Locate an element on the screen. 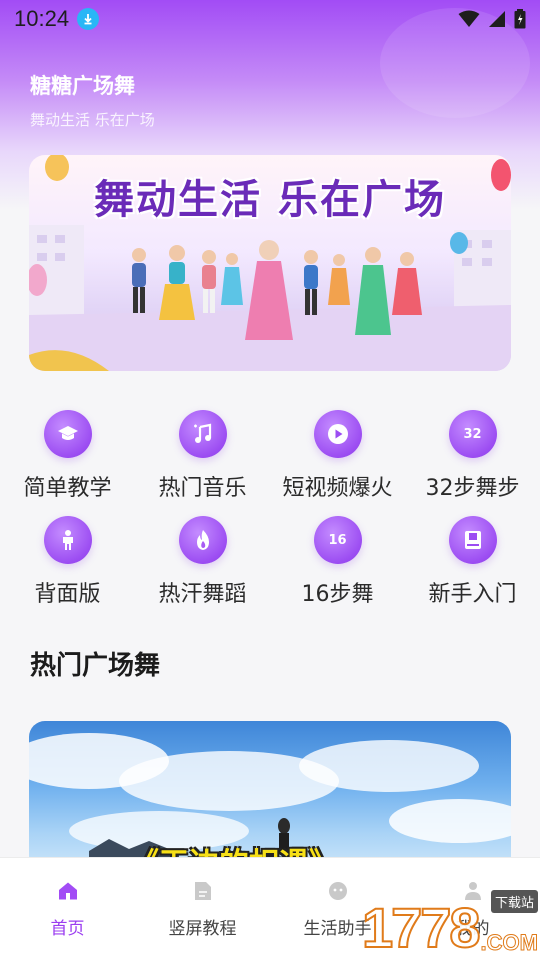 This screenshot has height=960, width=540. nav-label: 首页 is located at coordinates (67, 929).